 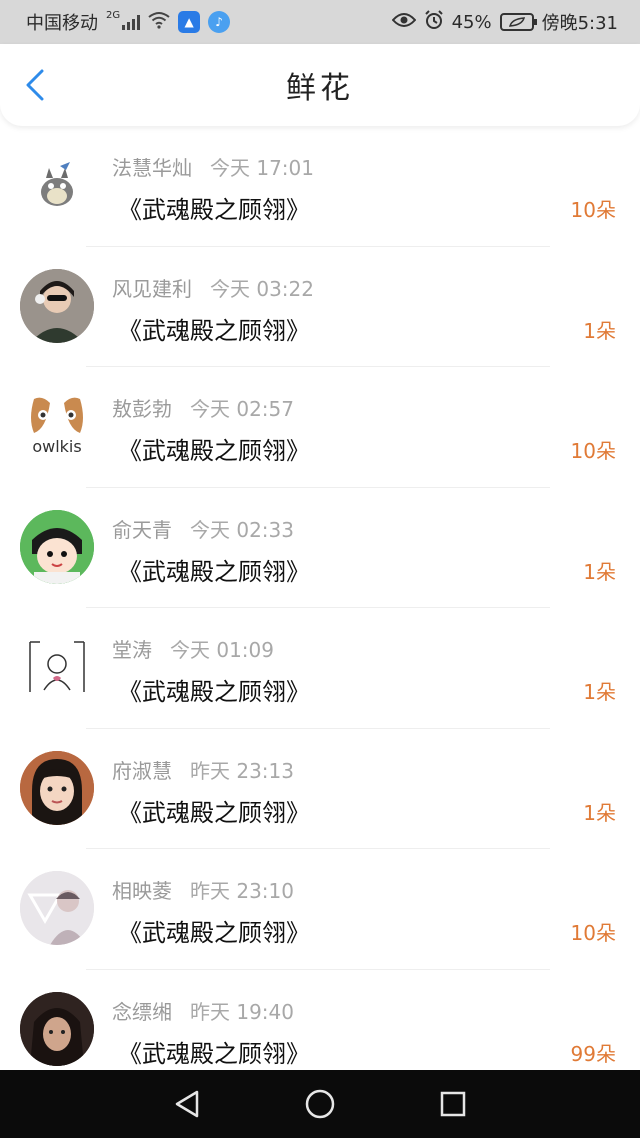 I want to click on sender-line: 相映菱 昨天 23:10, so click(x=203, y=889).